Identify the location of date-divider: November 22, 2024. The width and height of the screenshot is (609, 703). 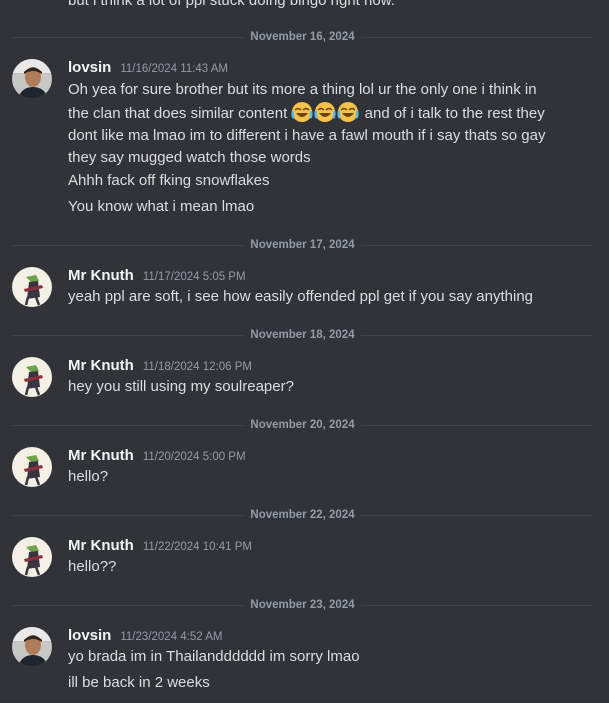
(303, 515).